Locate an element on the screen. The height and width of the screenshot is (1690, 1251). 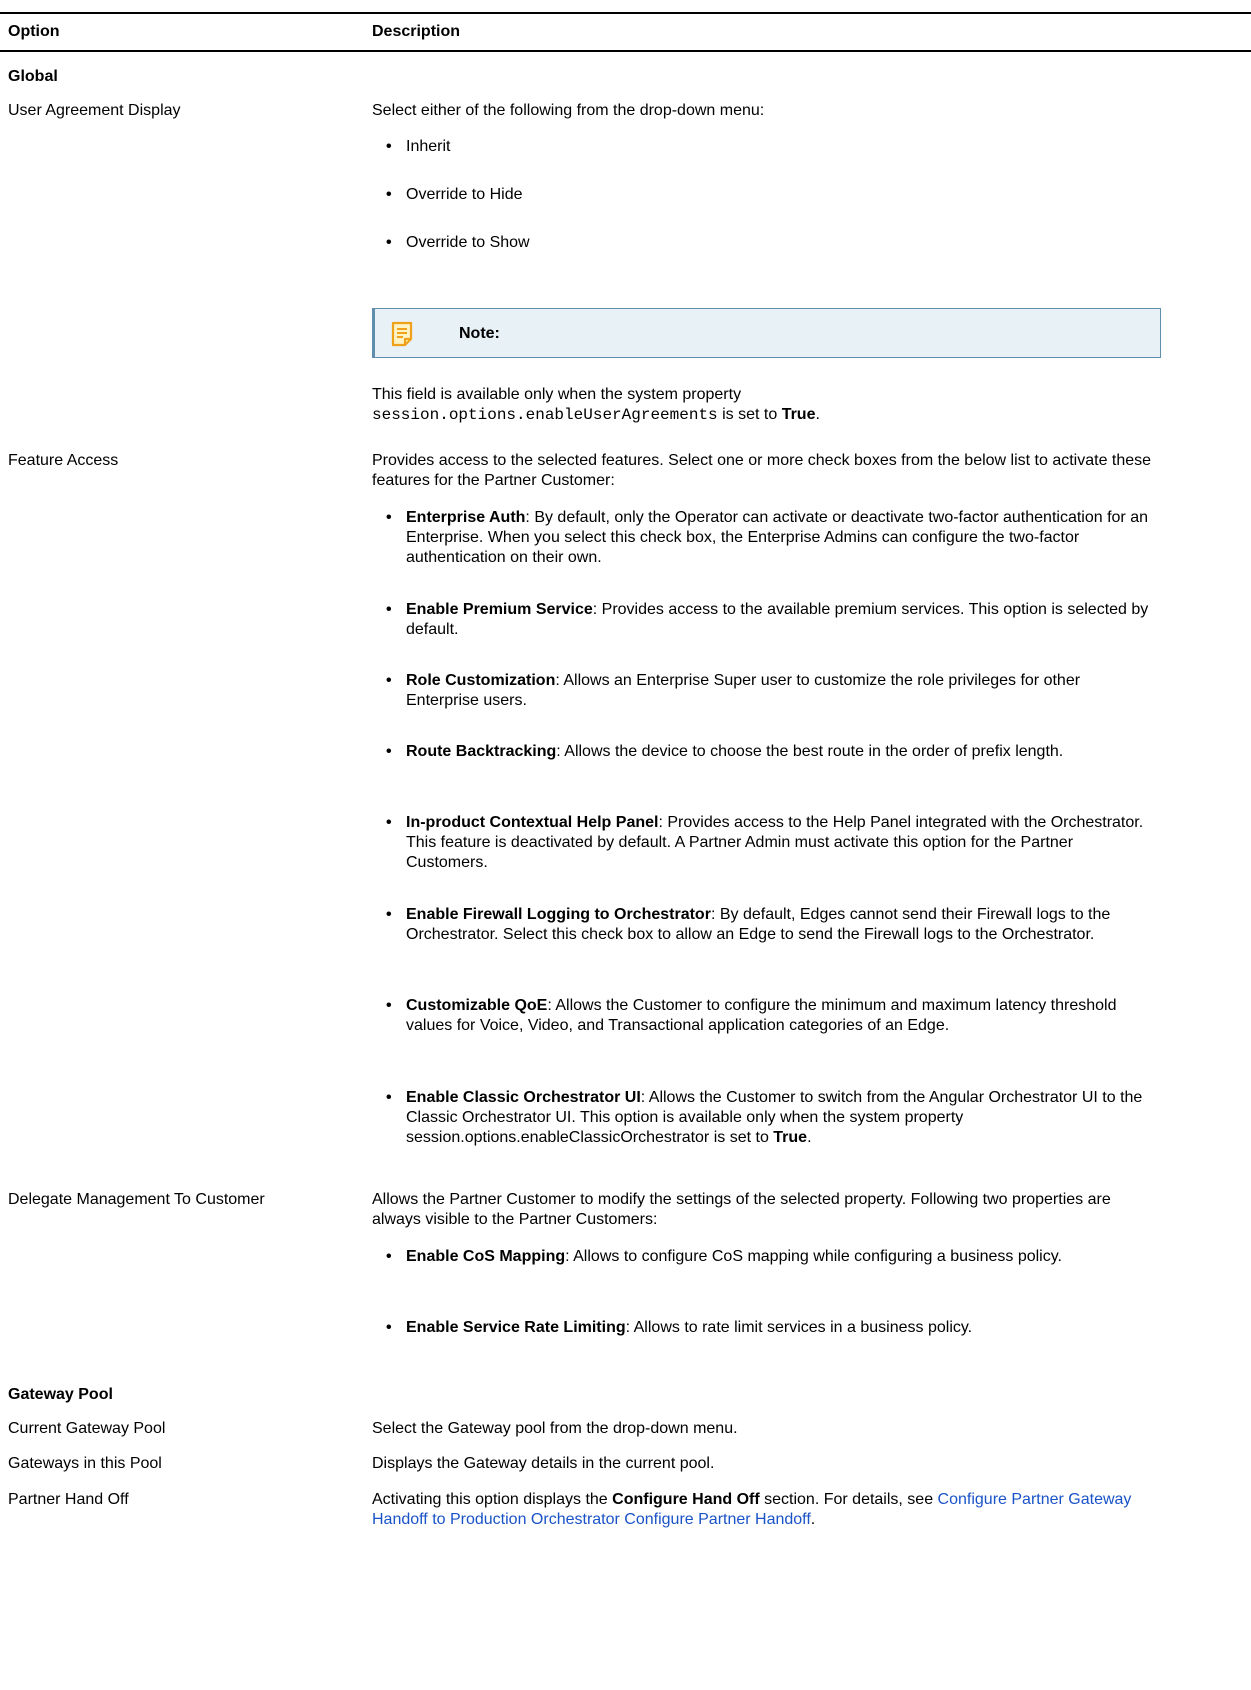
table-top-rule is located at coordinates (625, 13).